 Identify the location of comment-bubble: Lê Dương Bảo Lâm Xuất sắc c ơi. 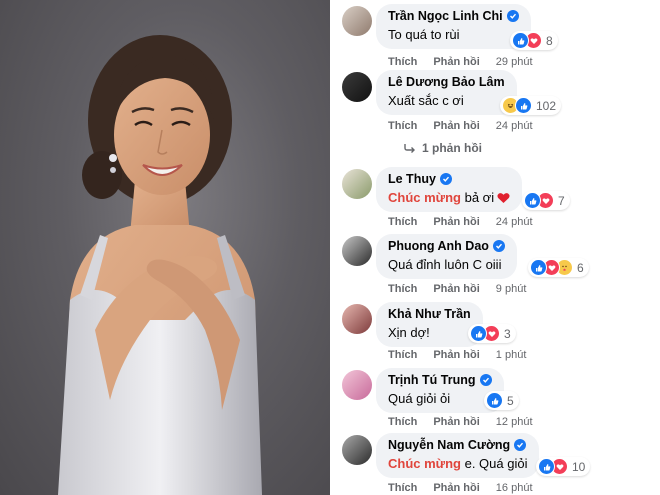
(446, 92).